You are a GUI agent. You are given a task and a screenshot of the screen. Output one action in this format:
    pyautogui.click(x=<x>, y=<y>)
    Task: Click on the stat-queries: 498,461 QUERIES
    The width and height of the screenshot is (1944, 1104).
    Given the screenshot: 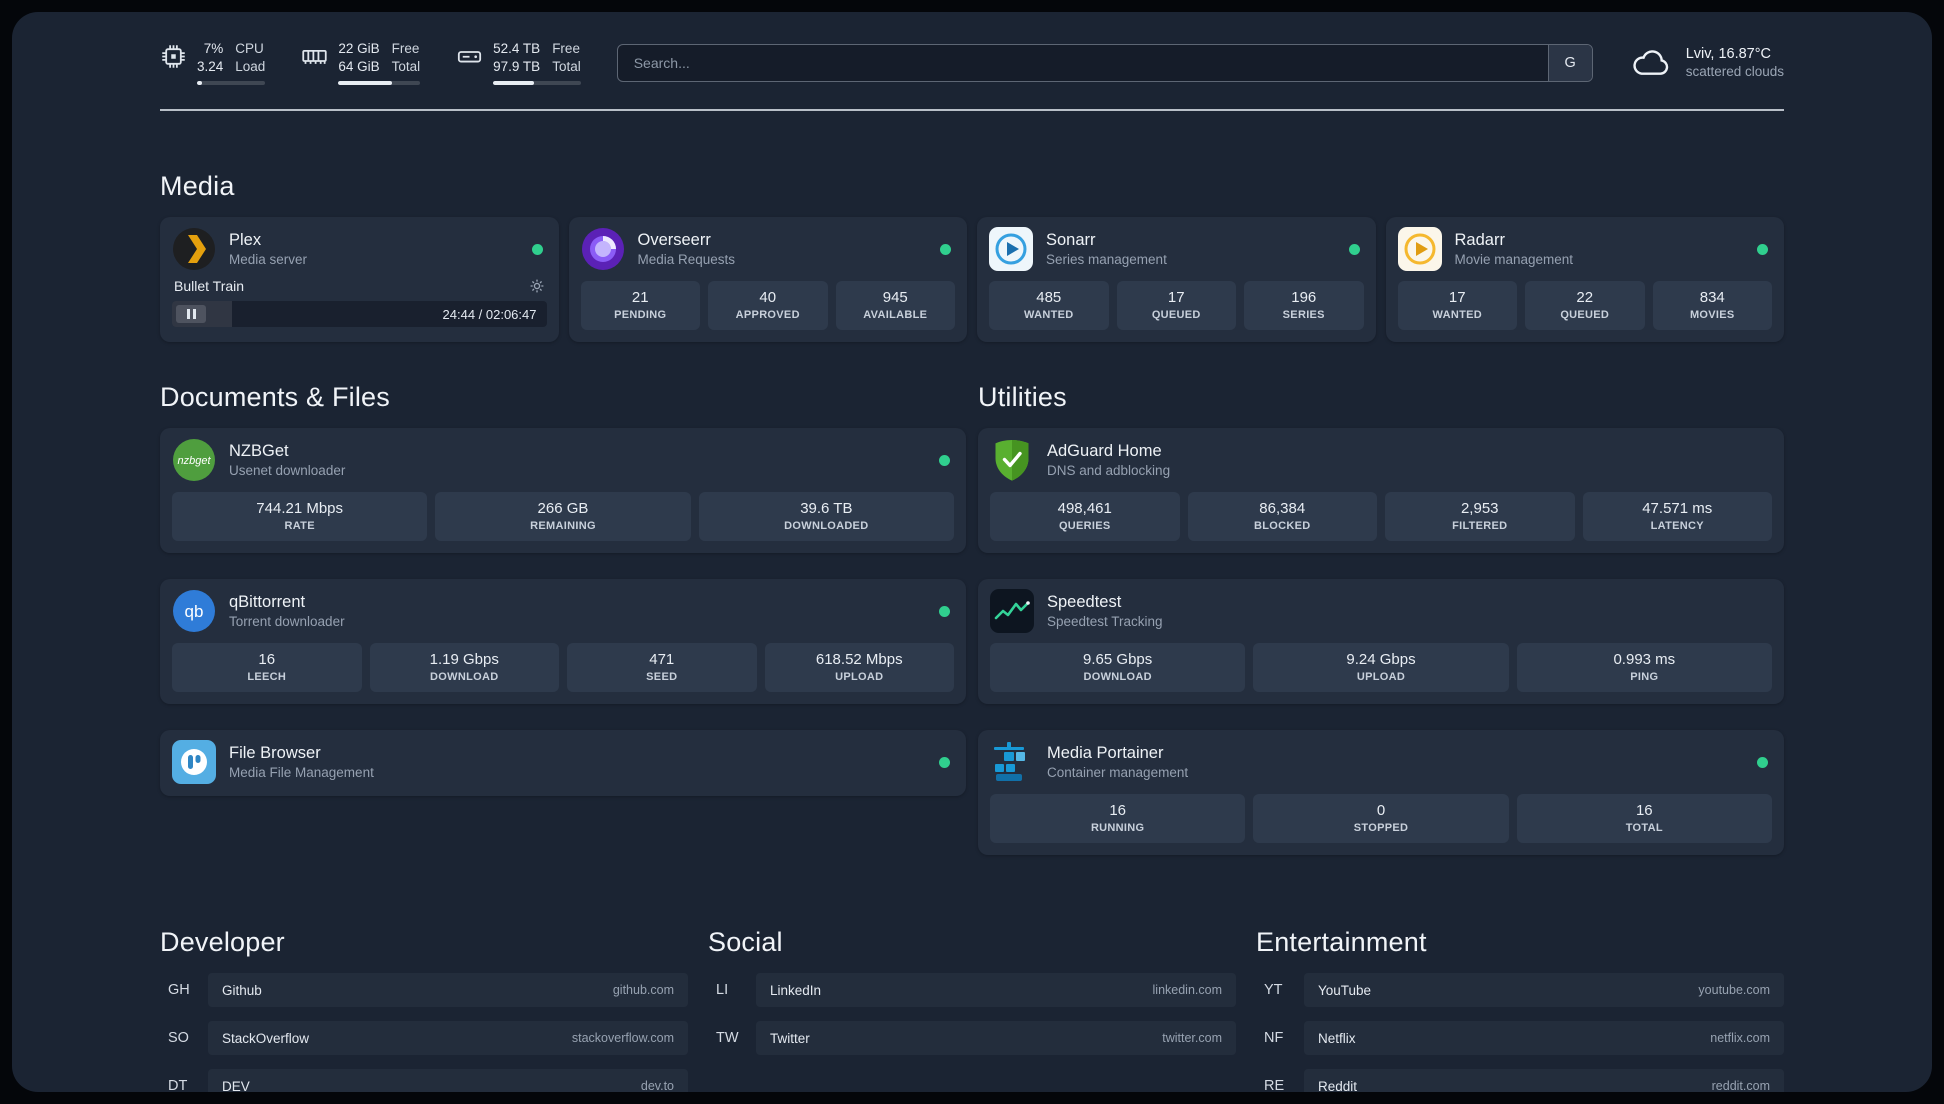 What is the action you would take?
    pyautogui.click(x=1085, y=517)
    